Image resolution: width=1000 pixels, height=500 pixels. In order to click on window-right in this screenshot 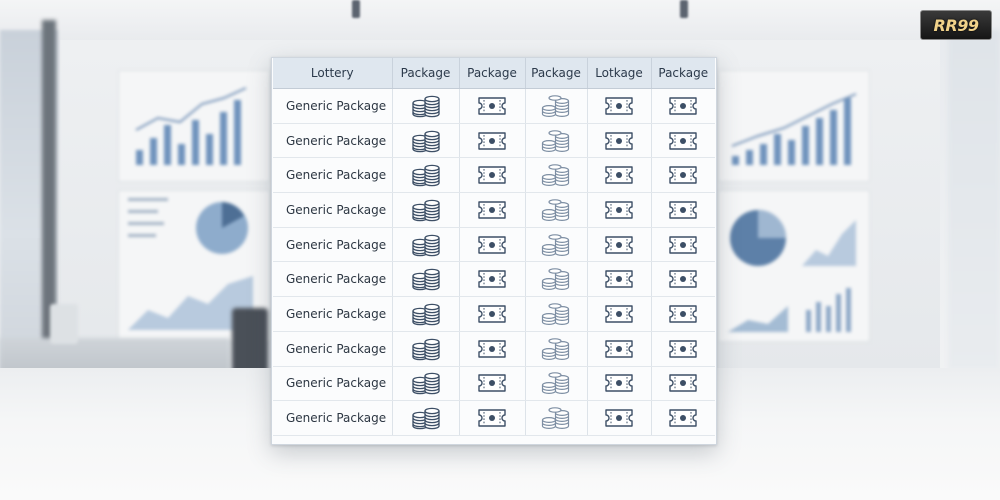, I will do `click(974, 200)`.